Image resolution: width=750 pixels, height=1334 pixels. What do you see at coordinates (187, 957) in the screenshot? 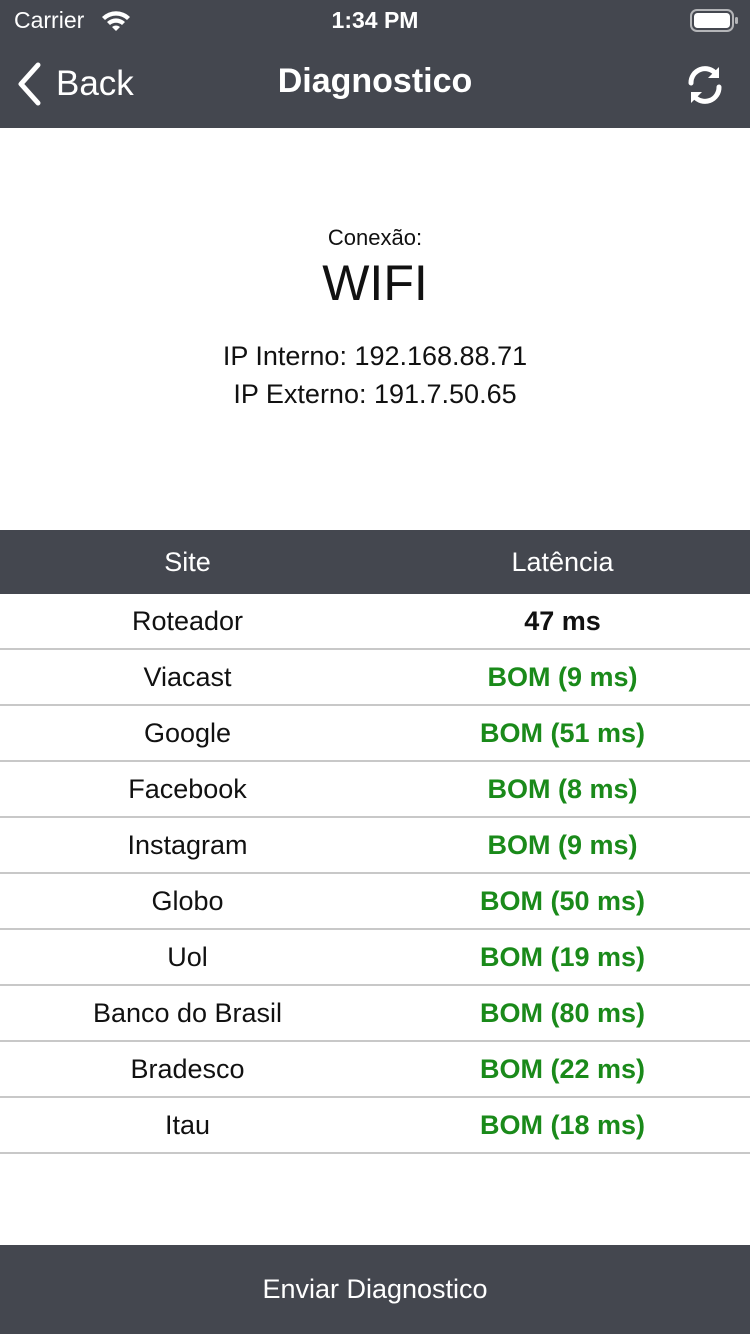
I see `site-name: Uol` at bounding box center [187, 957].